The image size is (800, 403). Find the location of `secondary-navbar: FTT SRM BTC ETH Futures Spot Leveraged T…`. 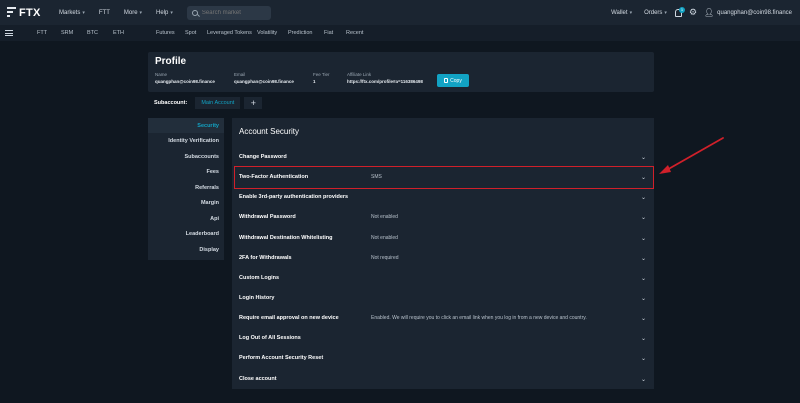

secondary-navbar: FTT SRM BTC ETH Futures Spot Leveraged T… is located at coordinates (400, 33).